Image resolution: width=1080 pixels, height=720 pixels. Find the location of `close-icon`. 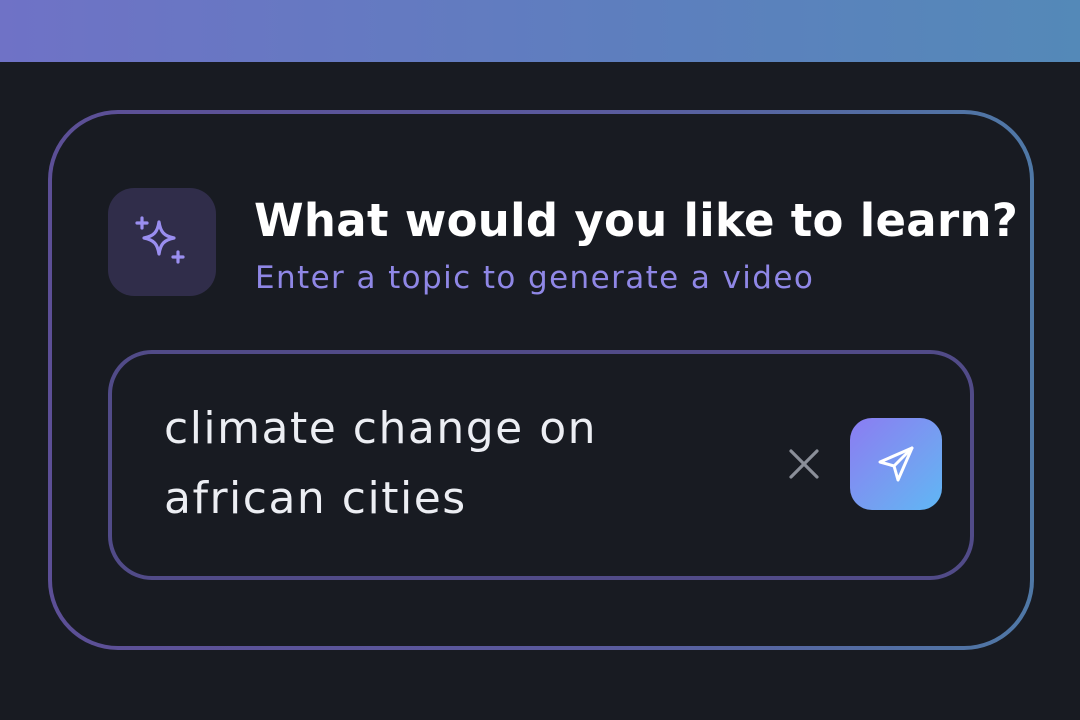

close-icon is located at coordinates (804, 464).